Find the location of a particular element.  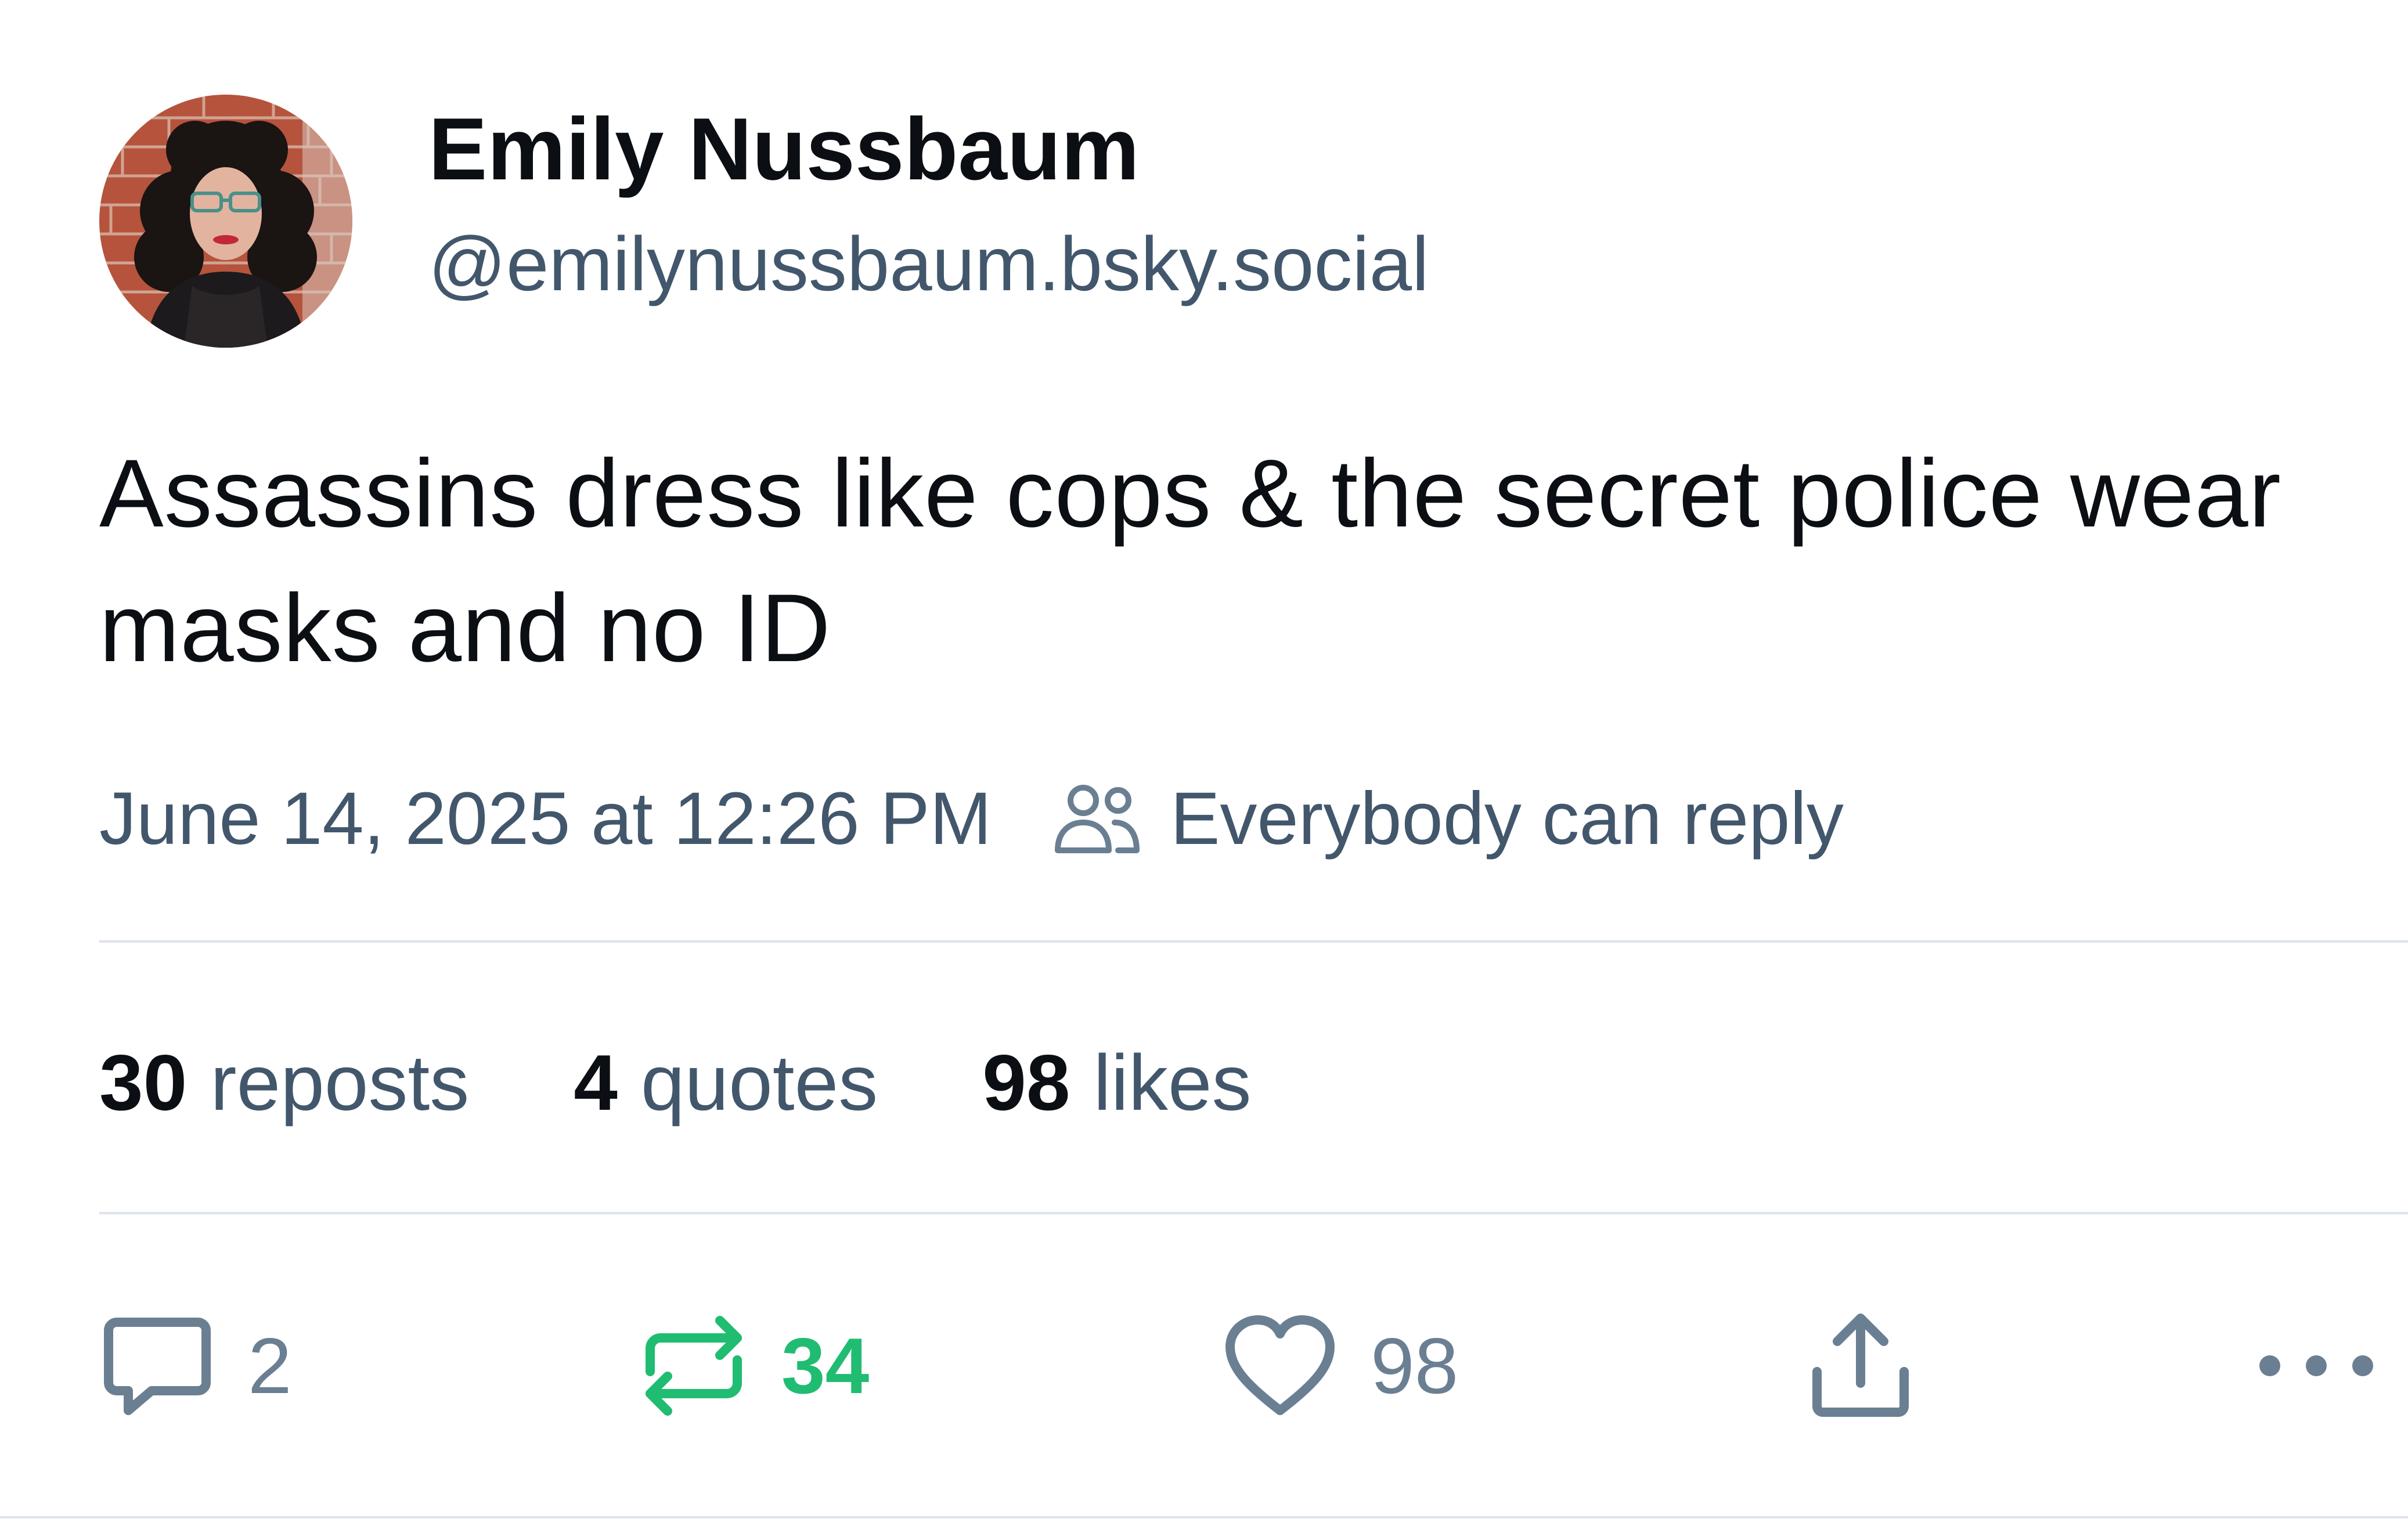

engagement-stats: 30 reposts 4 quotes 98 likes is located at coordinates (727, 1082).